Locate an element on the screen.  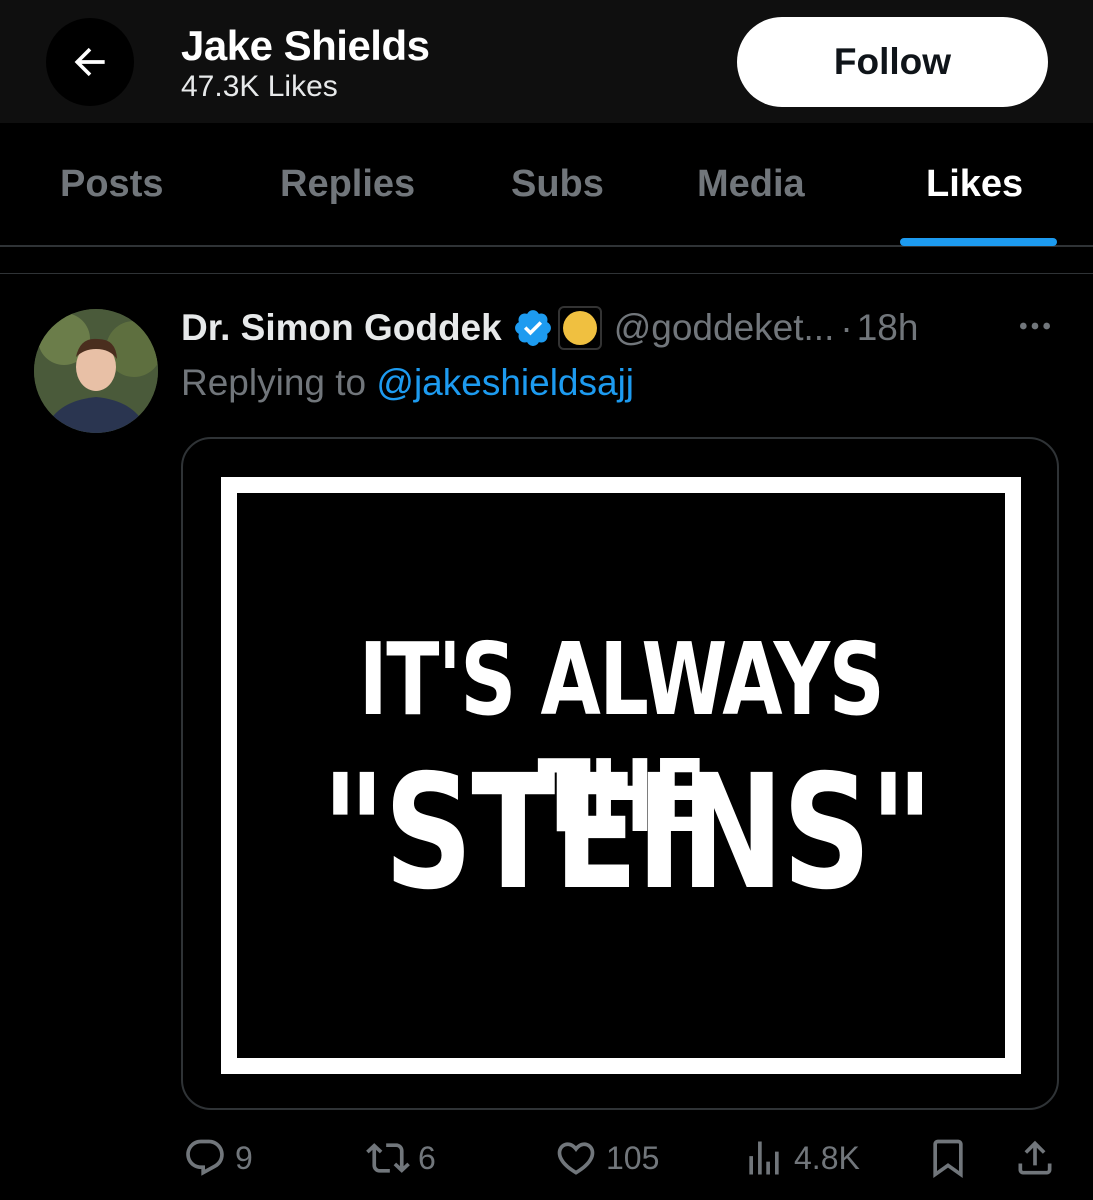
replying-to: Replying to @jakeshieldsajj is located at coordinates (407, 383).